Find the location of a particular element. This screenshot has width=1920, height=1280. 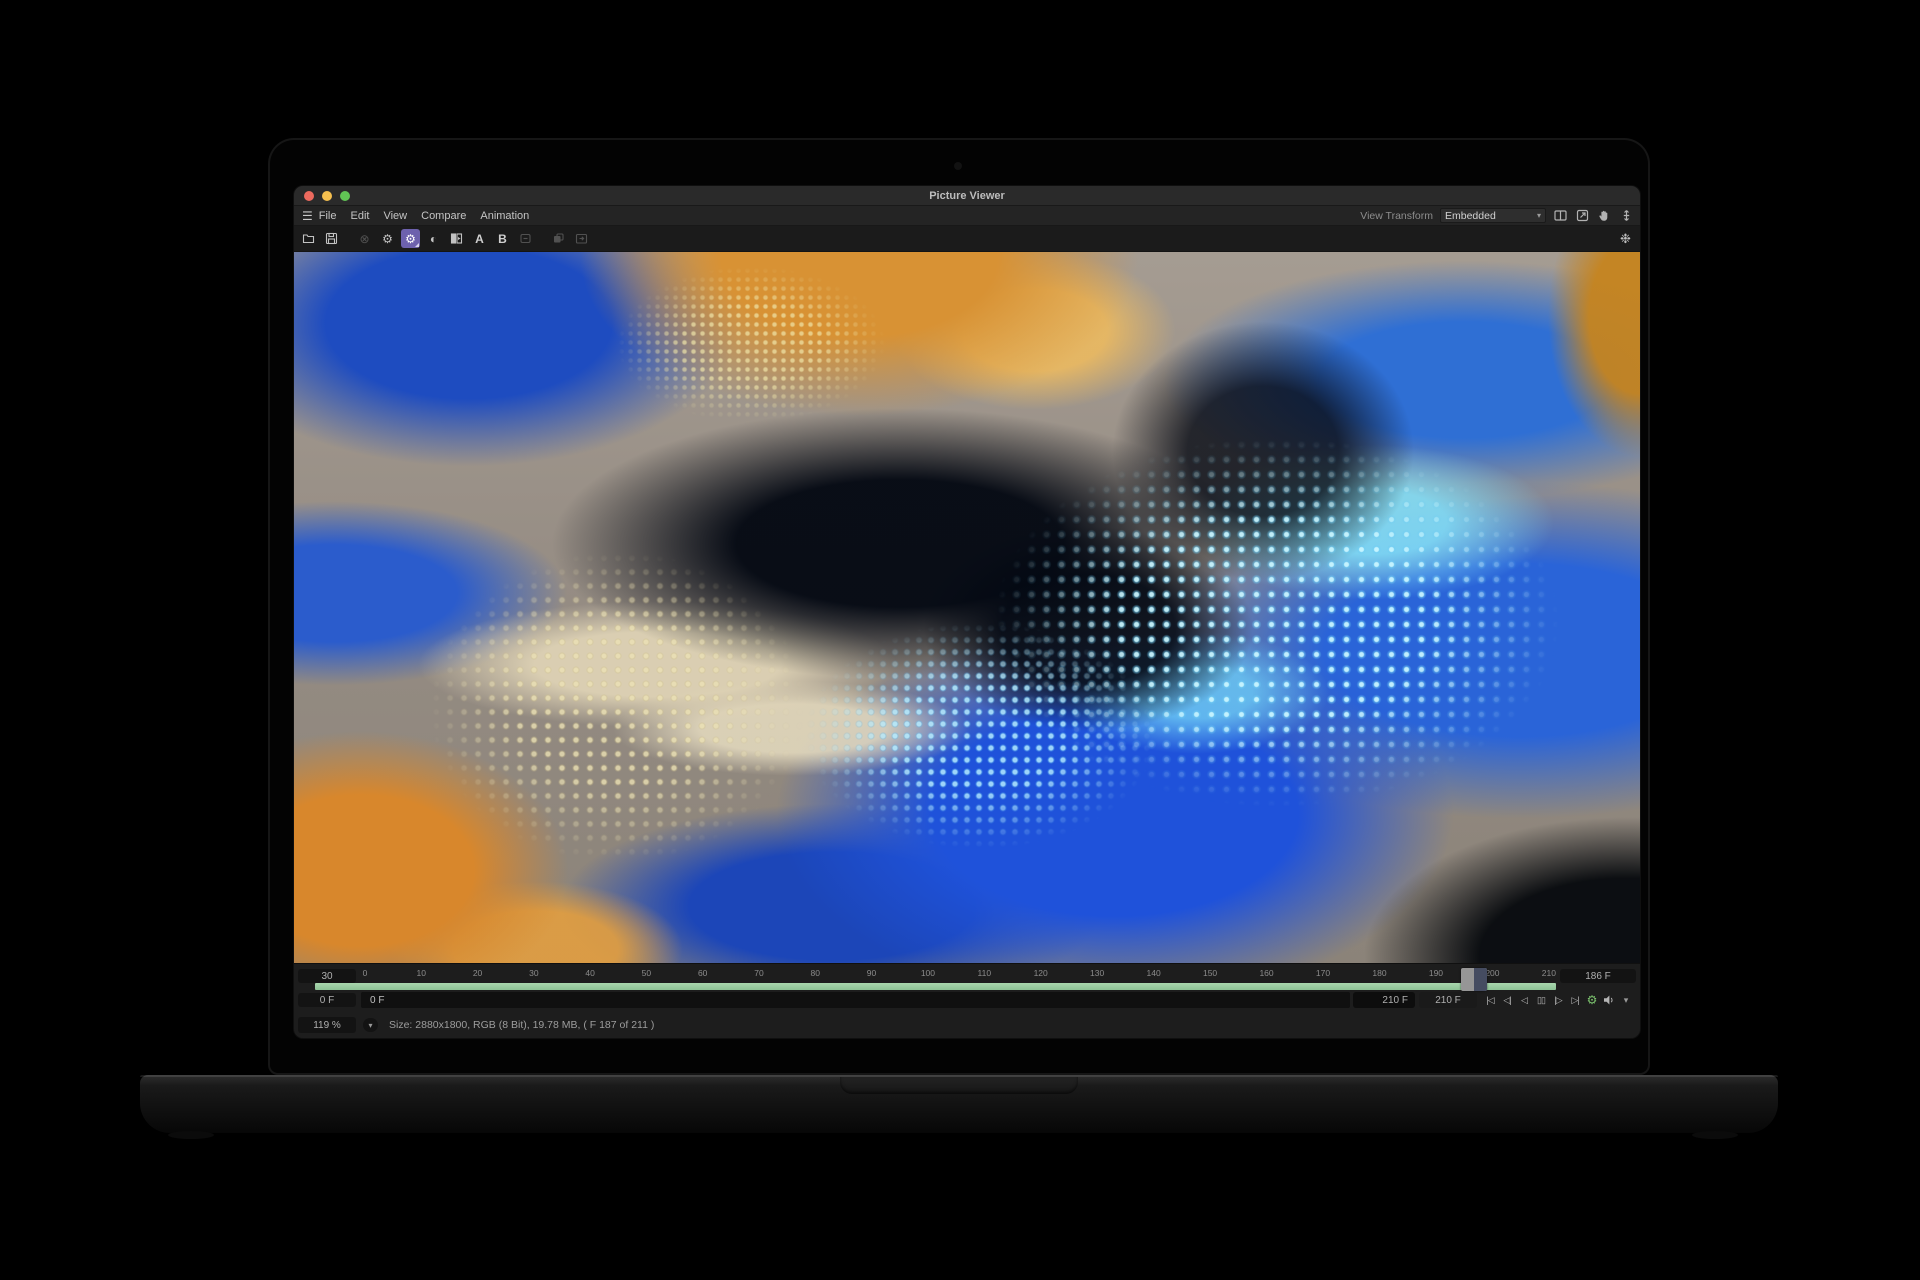

view-transform-select: Embedded ▾ is located at coordinates (1493, 215).